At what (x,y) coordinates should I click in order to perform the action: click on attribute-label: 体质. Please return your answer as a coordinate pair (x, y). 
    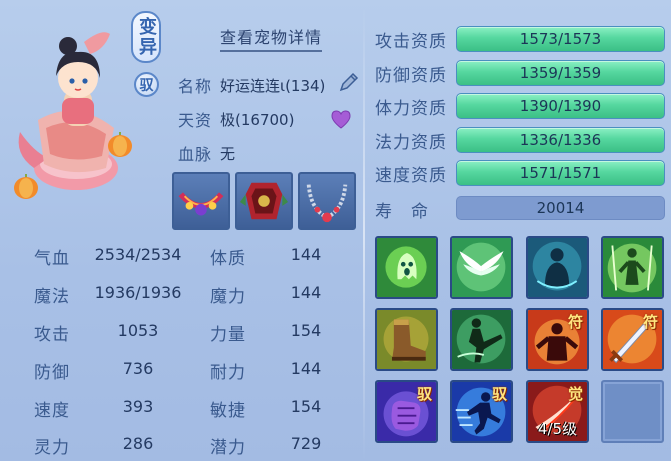
    Looking at the image, I should click on (228, 259).